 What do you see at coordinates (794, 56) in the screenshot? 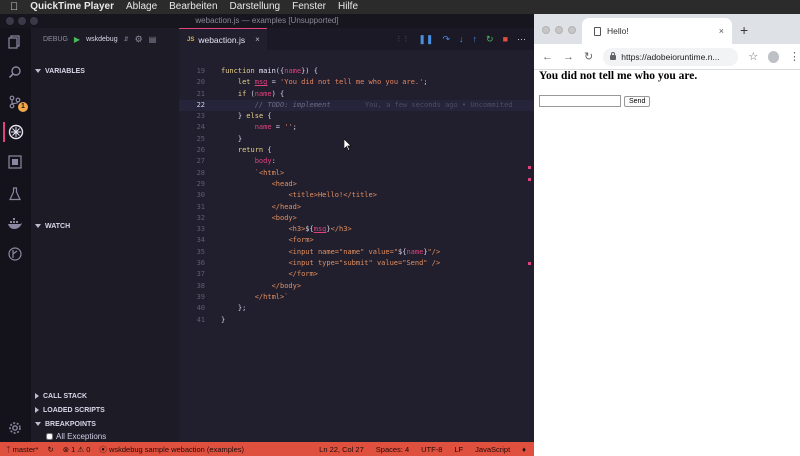
I see `chrome-menu-icon: ⋮` at bounding box center [794, 56].